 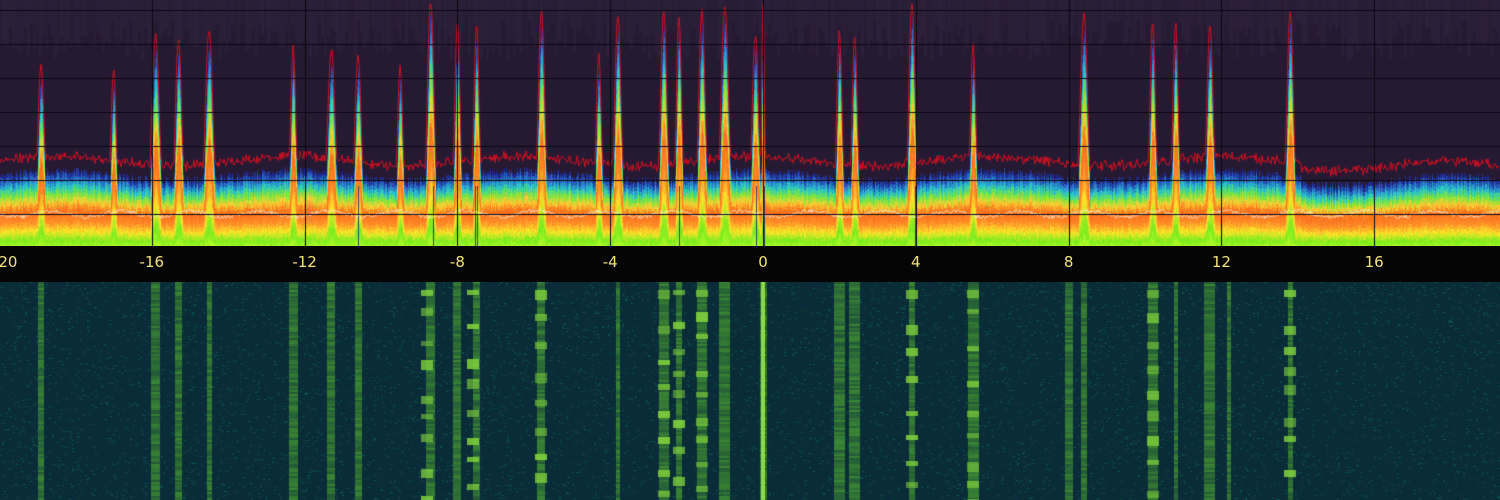 What do you see at coordinates (1374, 262) in the screenshot?
I see `scale-tick-label: 16` at bounding box center [1374, 262].